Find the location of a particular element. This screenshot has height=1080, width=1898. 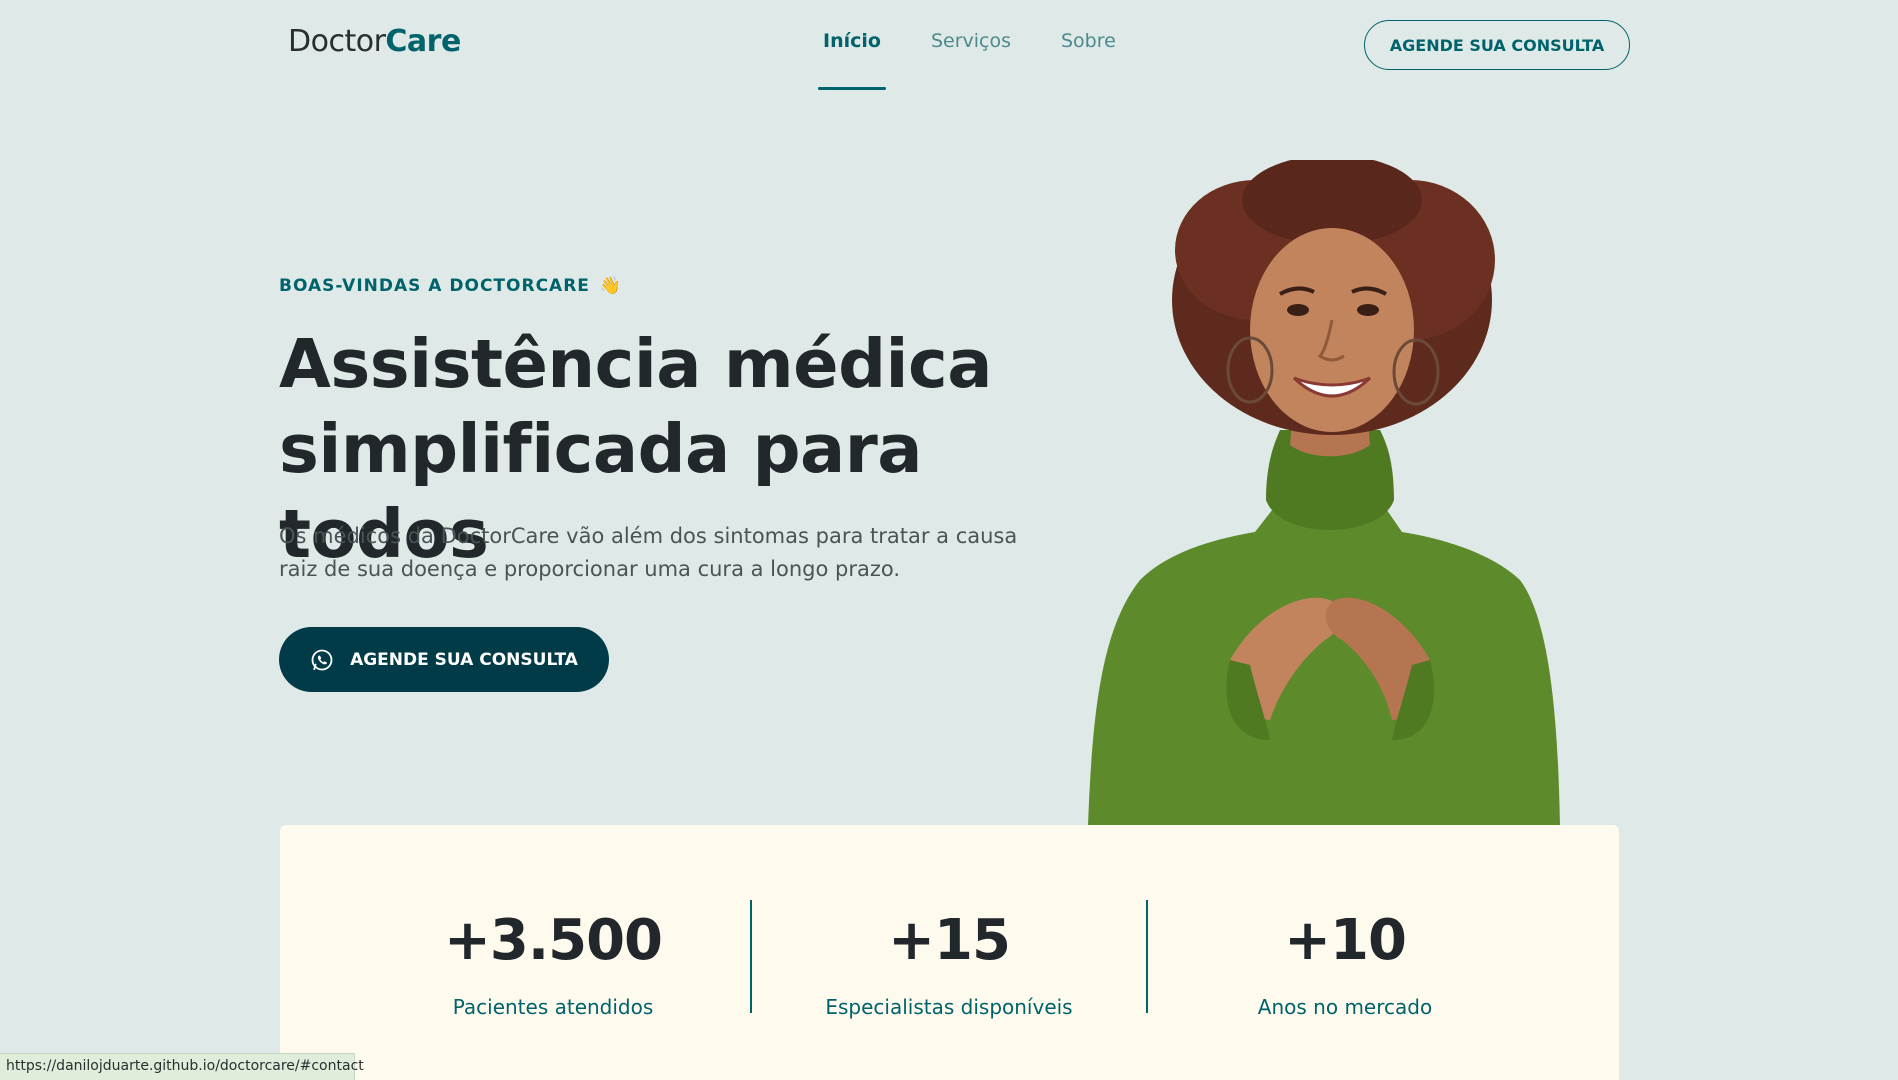

main-nav: Início Serviços Sobre is located at coordinates (969, 60).